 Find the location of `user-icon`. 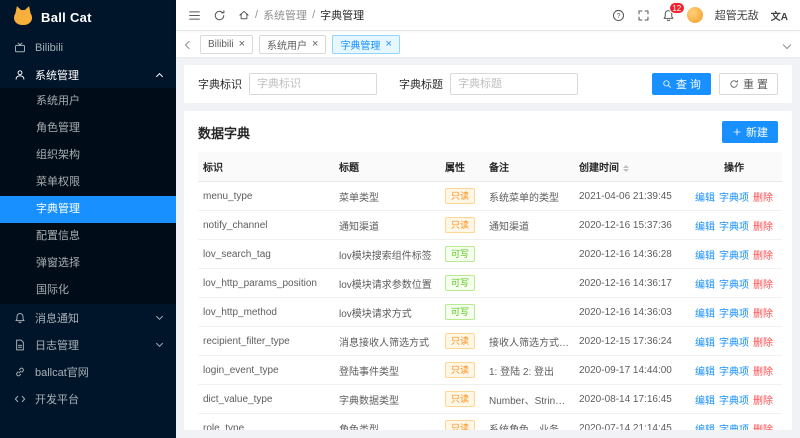

user-icon is located at coordinates (20, 75).